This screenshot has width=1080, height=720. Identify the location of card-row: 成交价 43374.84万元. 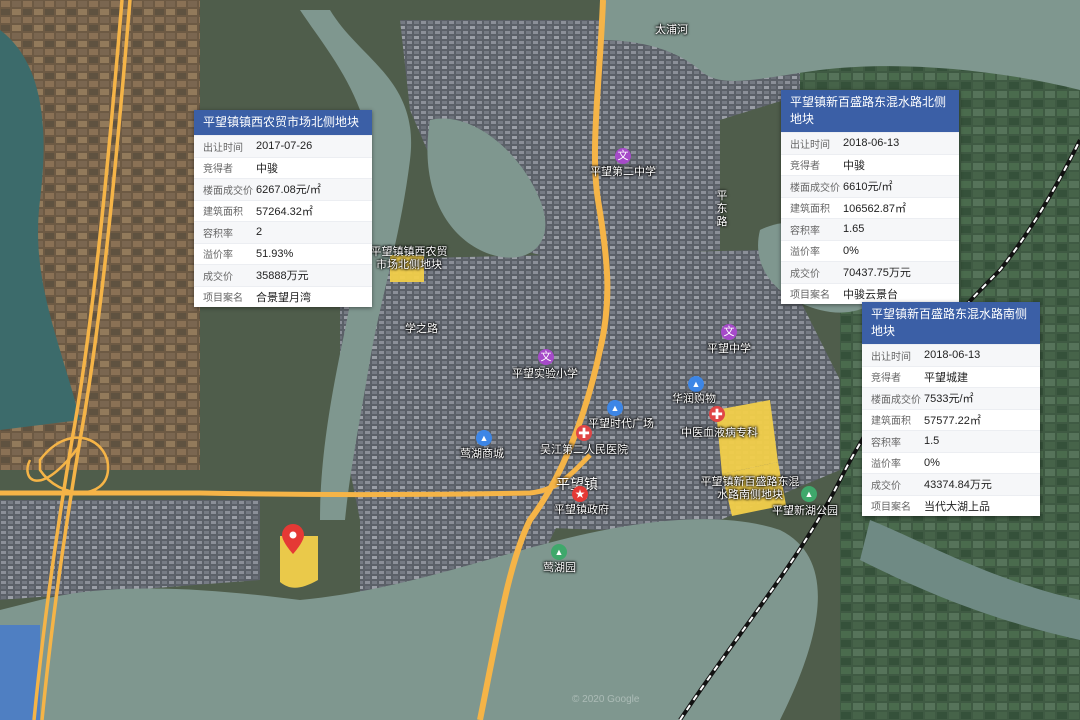
(951, 484).